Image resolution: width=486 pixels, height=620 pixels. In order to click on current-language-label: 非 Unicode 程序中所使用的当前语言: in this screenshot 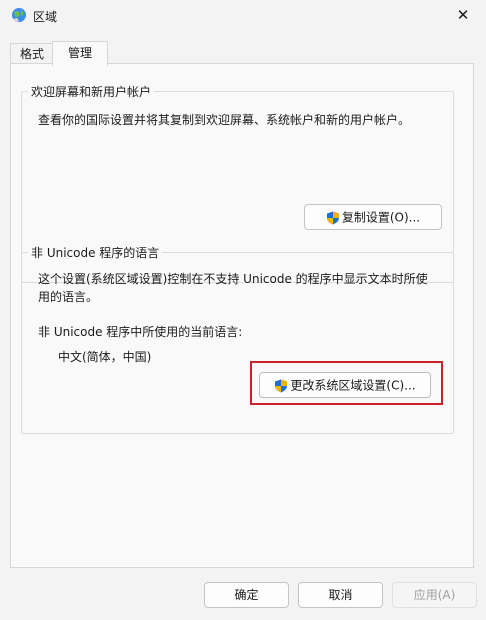, I will do `click(140, 332)`.